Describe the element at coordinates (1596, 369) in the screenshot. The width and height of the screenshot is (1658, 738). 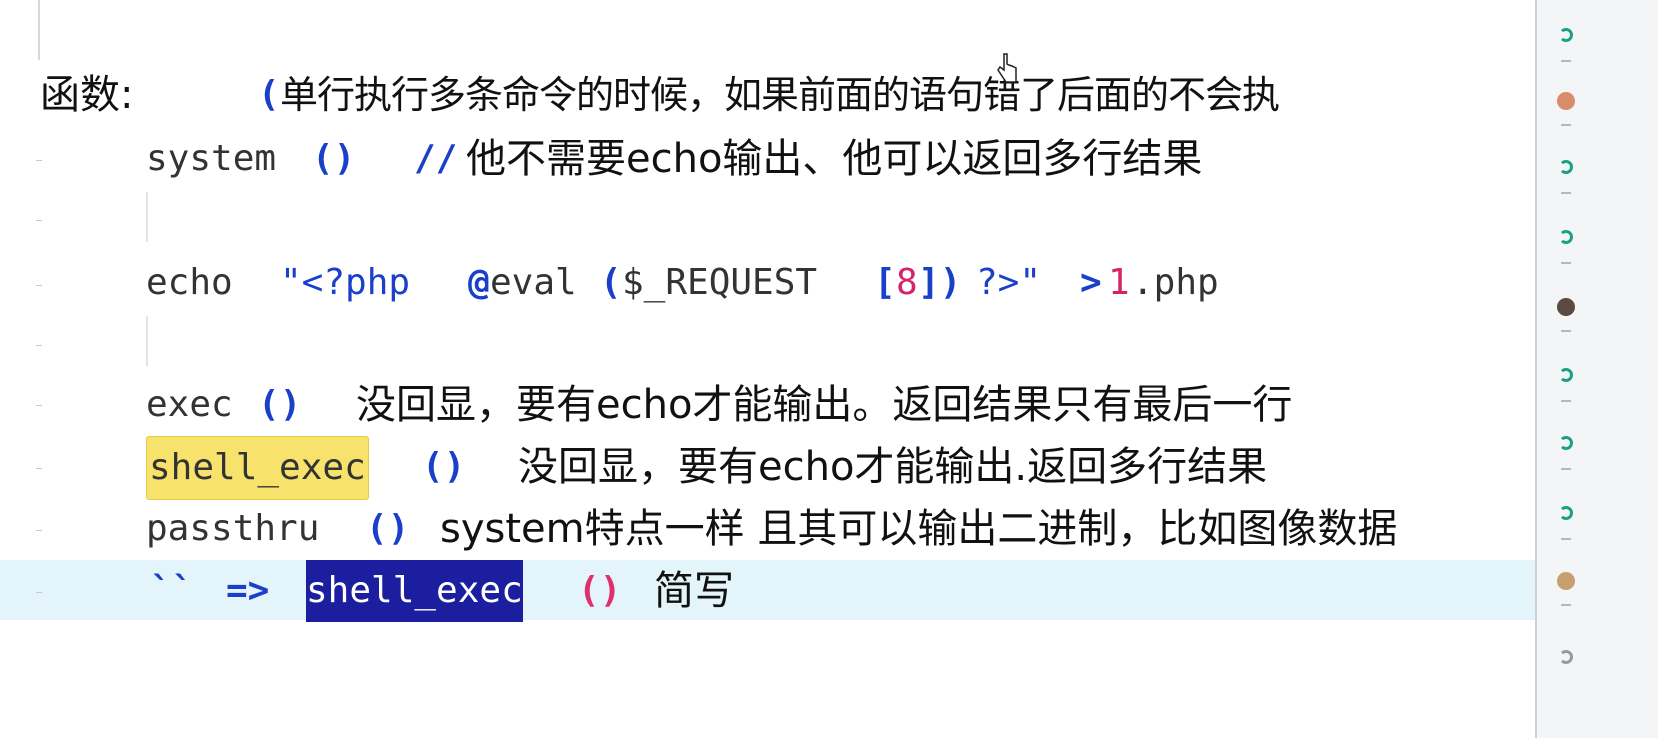
I see `side-panel` at that location.